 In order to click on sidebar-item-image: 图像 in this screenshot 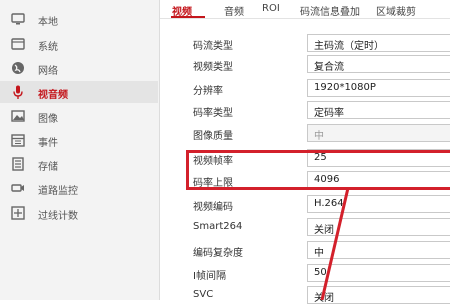, I will do `click(79, 116)`.